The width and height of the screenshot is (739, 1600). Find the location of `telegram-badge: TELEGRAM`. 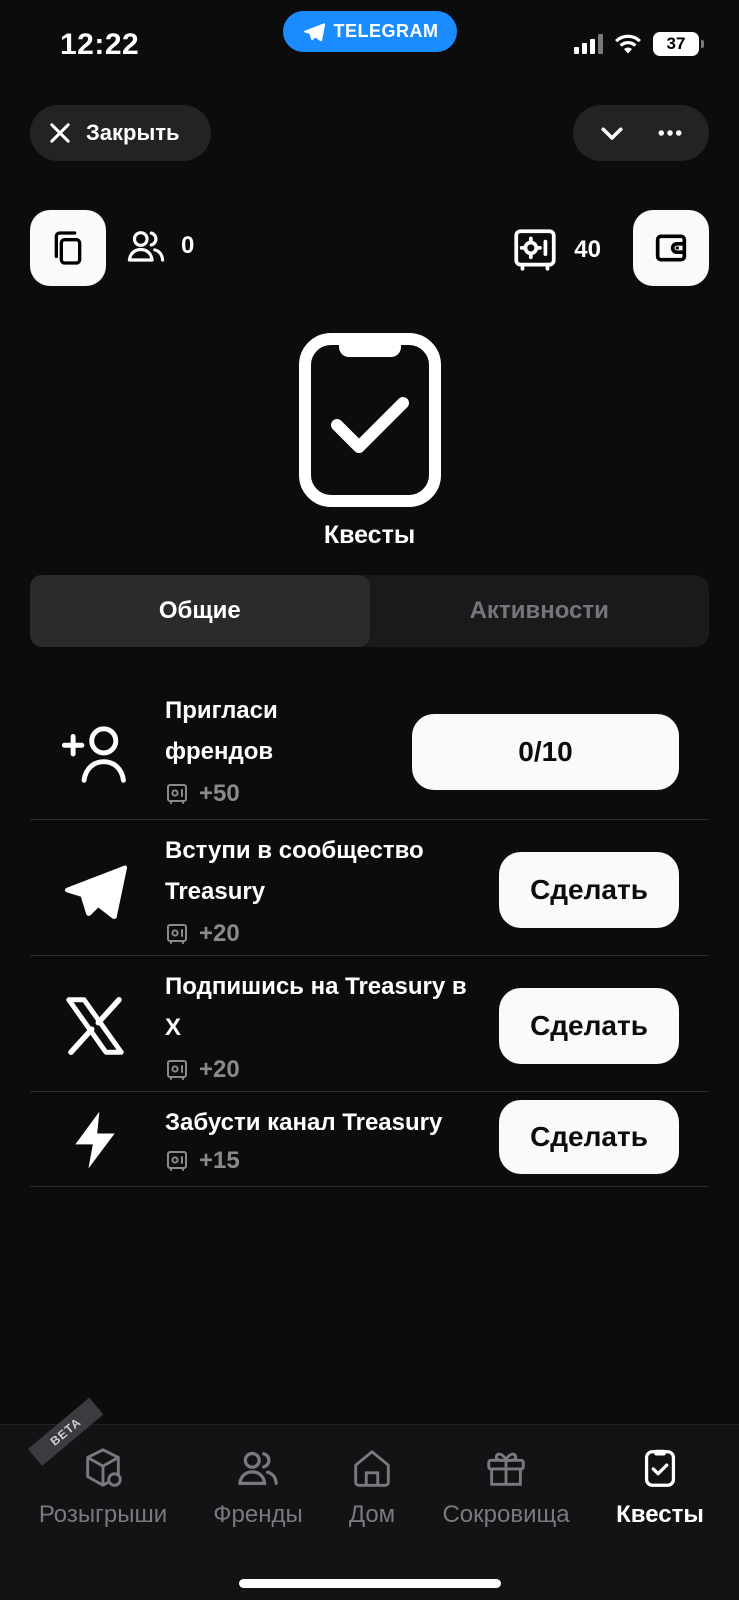

telegram-badge: TELEGRAM is located at coordinates (370, 31).